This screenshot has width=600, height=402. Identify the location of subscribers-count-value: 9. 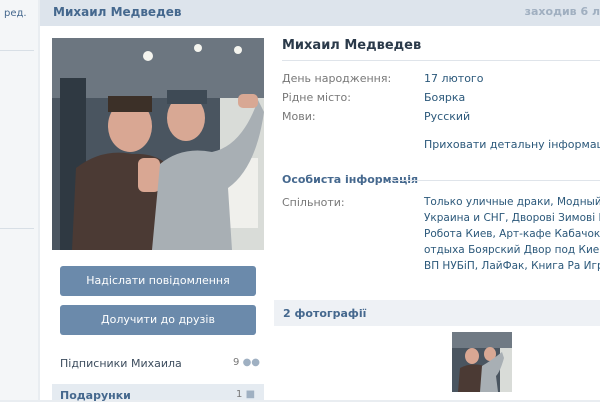
(236, 362).